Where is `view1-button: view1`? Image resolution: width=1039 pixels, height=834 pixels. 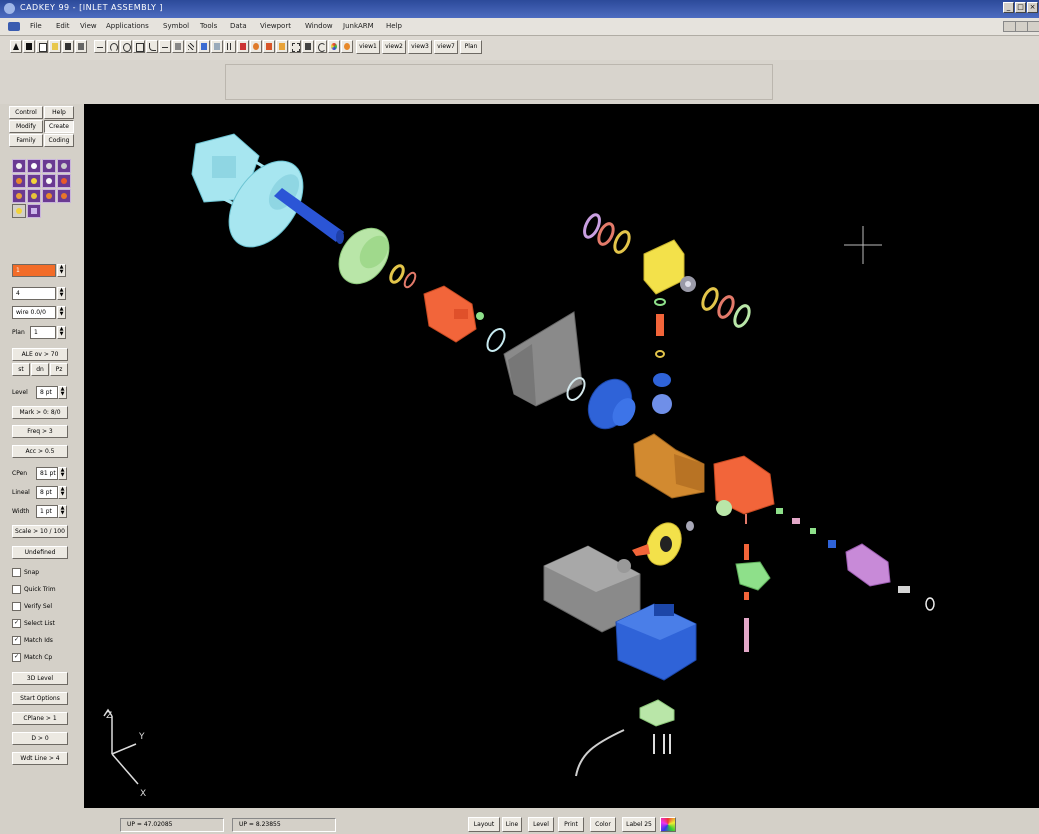
view1-button: view1 is located at coordinates (368, 47).